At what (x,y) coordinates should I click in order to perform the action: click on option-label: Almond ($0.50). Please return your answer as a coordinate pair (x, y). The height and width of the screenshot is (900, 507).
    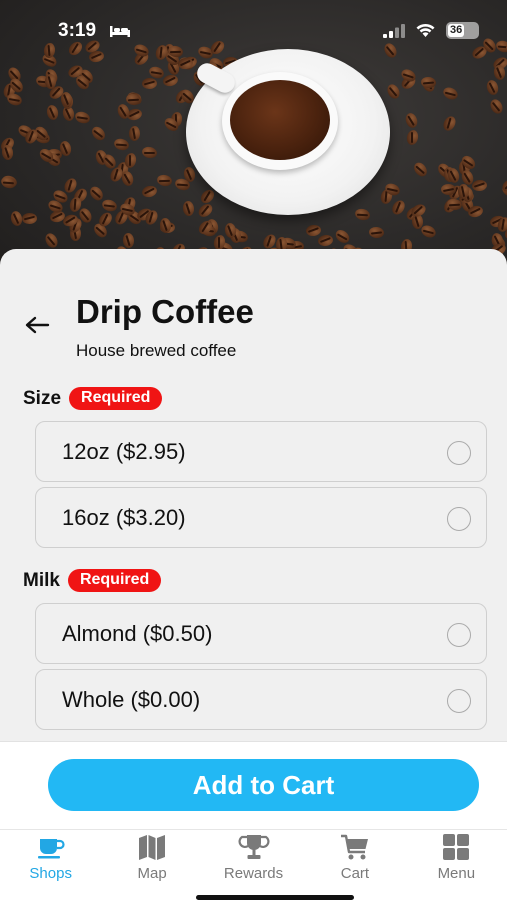
    Looking at the image, I should click on (137, 633).